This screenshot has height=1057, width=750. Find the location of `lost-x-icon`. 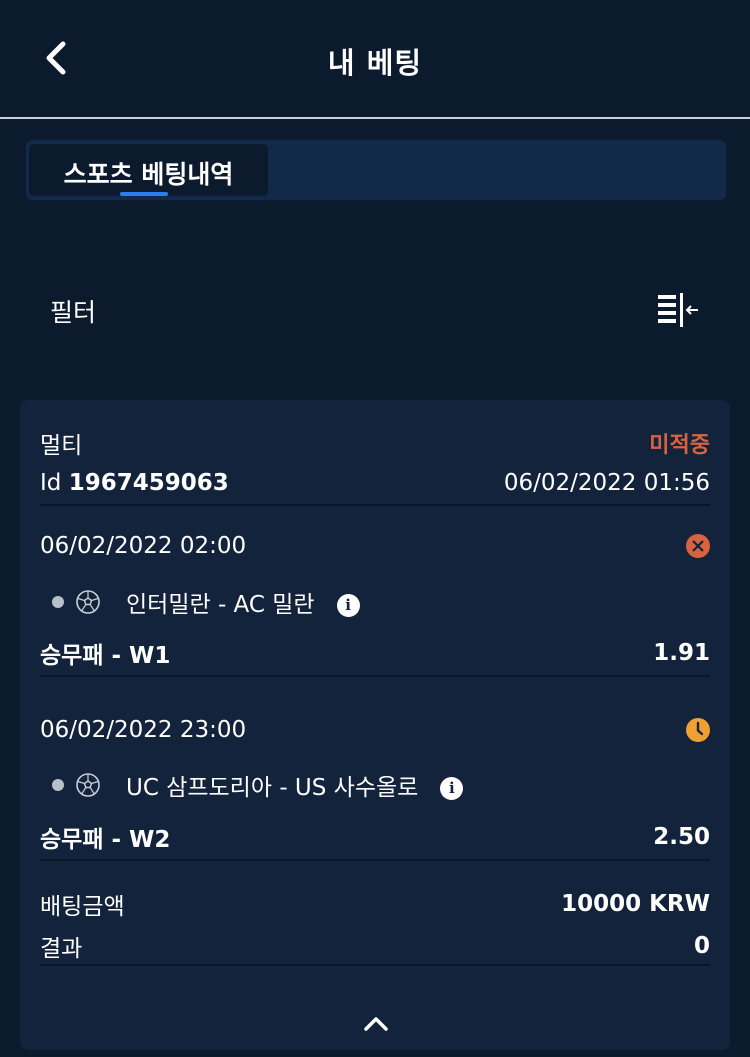

lost-x-icon is located at coordinates (698, 546).